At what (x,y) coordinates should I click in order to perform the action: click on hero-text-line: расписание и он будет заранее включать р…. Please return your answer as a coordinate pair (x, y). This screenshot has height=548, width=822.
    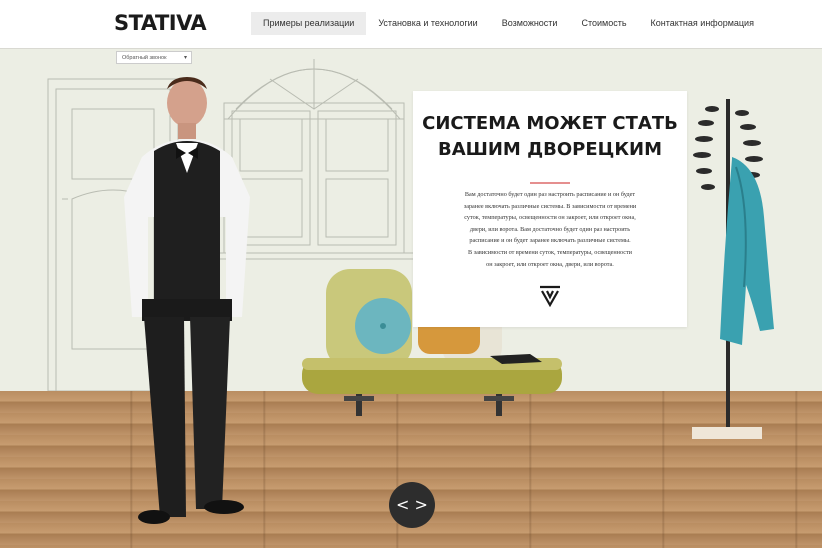
    Looking at the image, I should click on (550, 241).